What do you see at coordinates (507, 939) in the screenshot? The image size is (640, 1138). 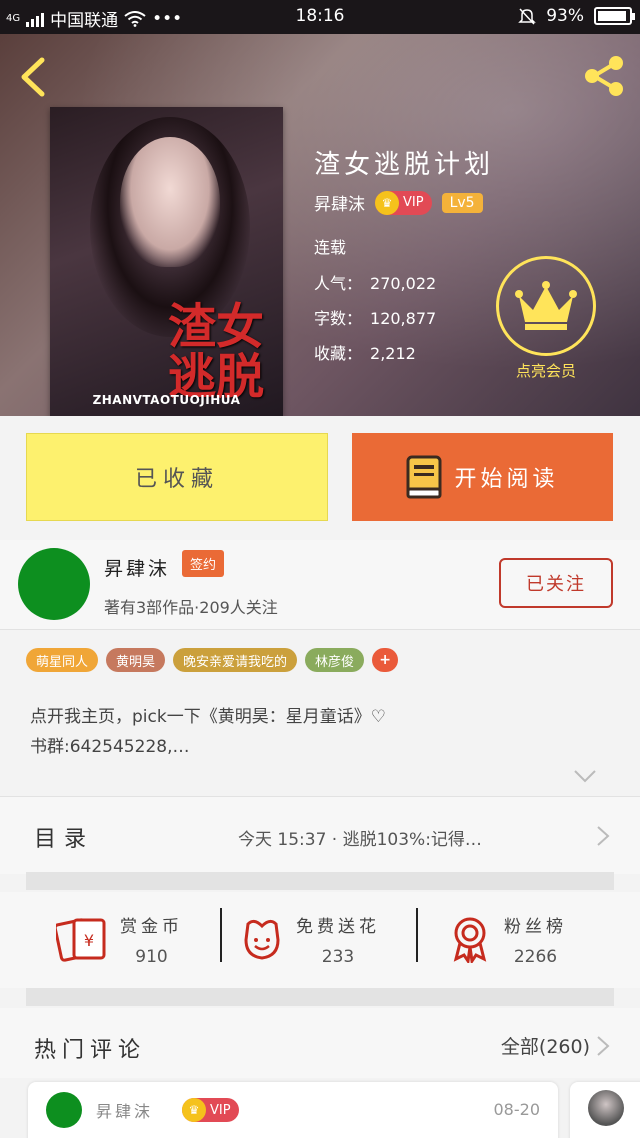 I see `gift-fan-ranking: 粉丝榜 2266` at bounding box center [507, 939].